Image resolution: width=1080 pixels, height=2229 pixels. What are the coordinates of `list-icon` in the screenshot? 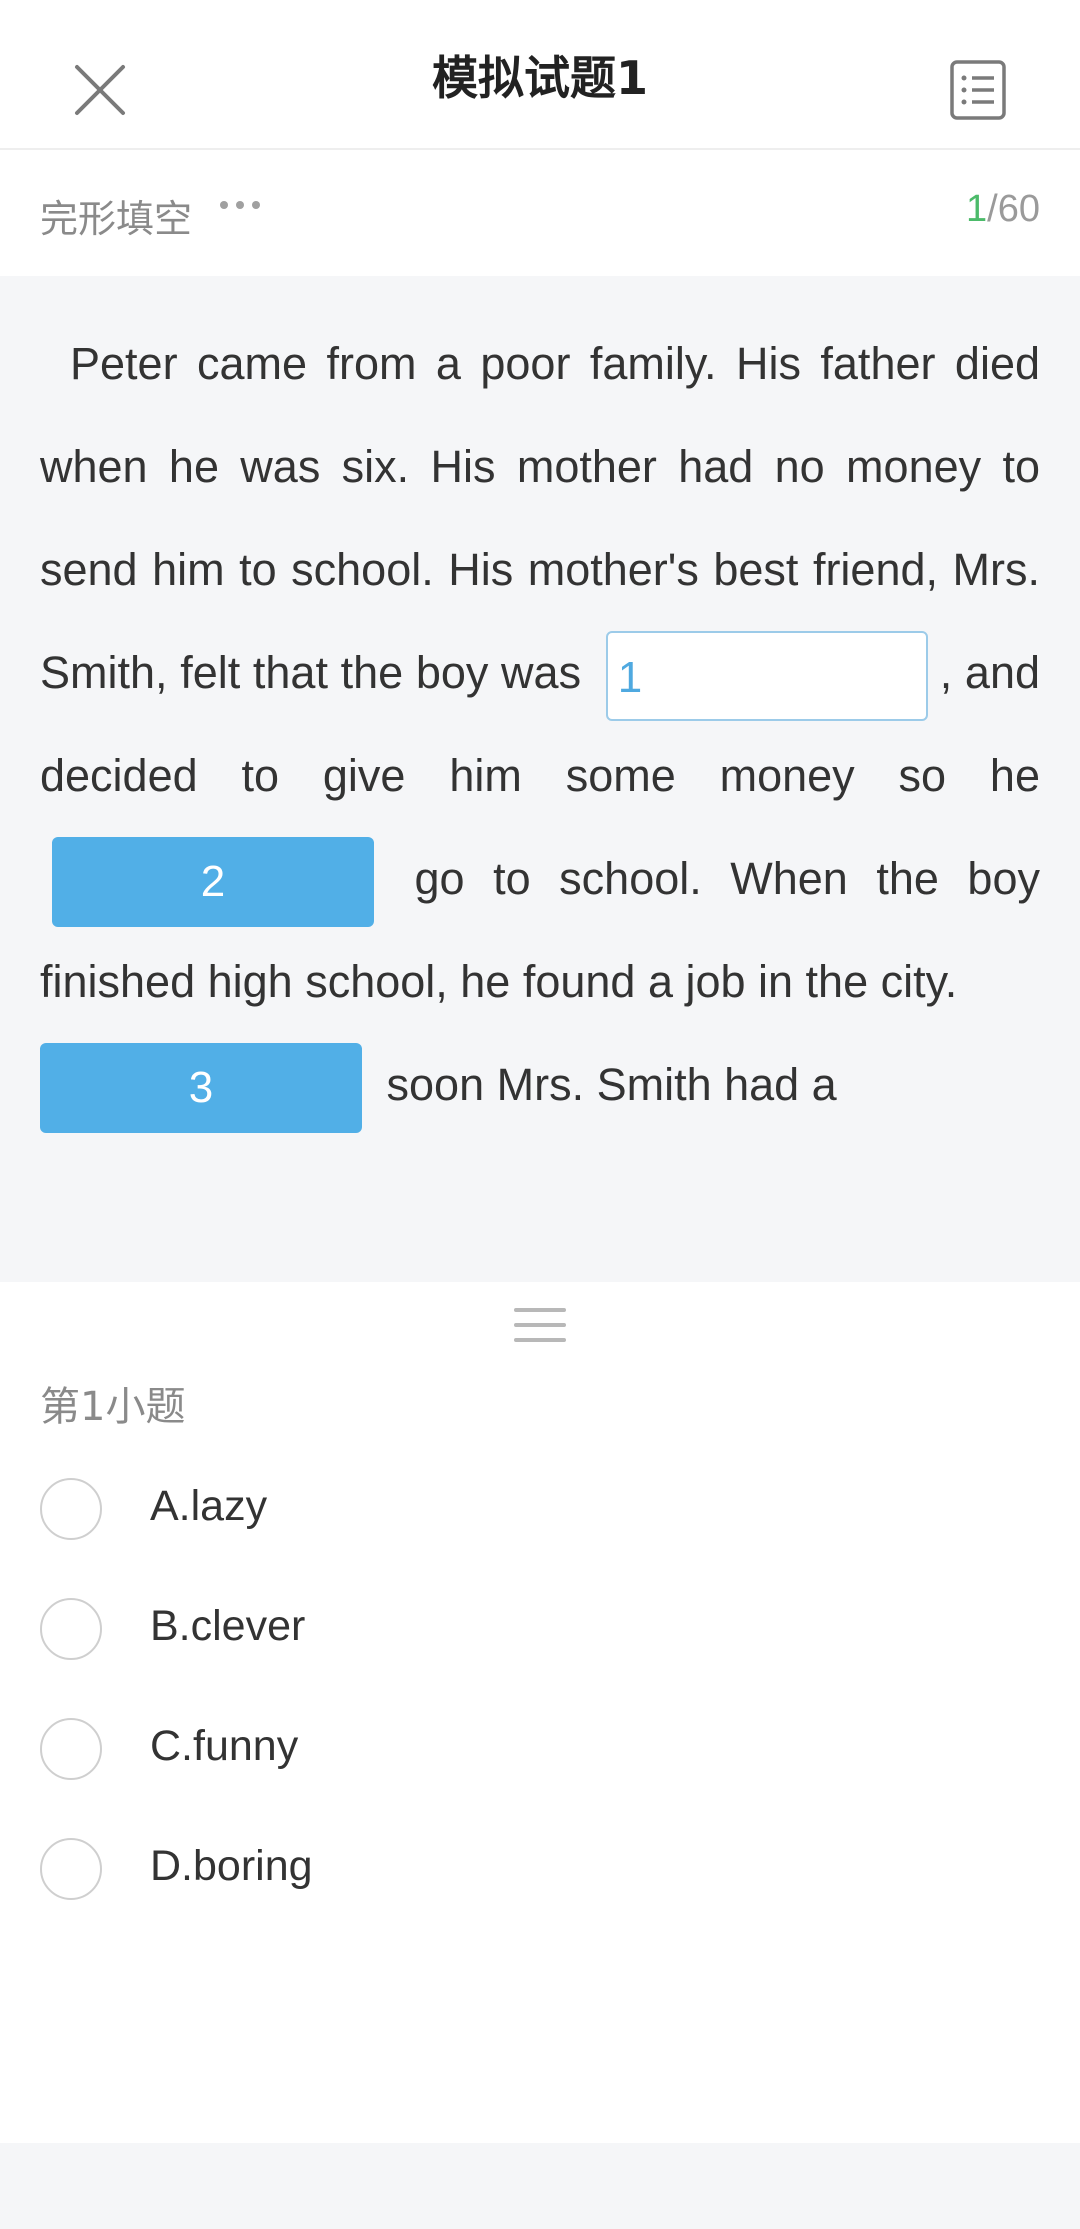 It's located at (978, 90).